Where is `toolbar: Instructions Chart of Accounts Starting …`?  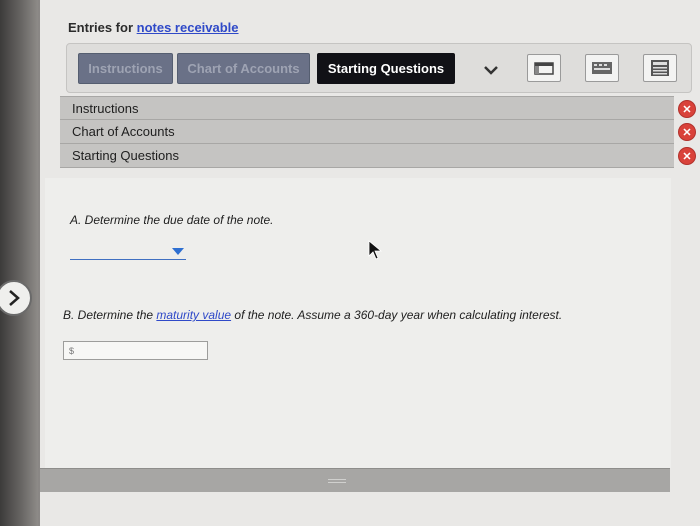
toolbar: Instructions Chart of Accounts Starting … is located at coordinates (379, 68).